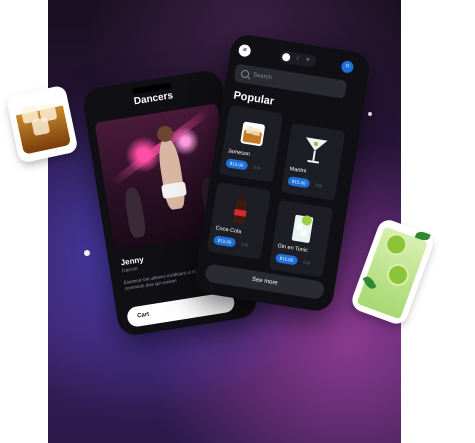 The width and height of the screenshot is (475, 443). I want to click on product-name: Jameson, so click(239, 153).